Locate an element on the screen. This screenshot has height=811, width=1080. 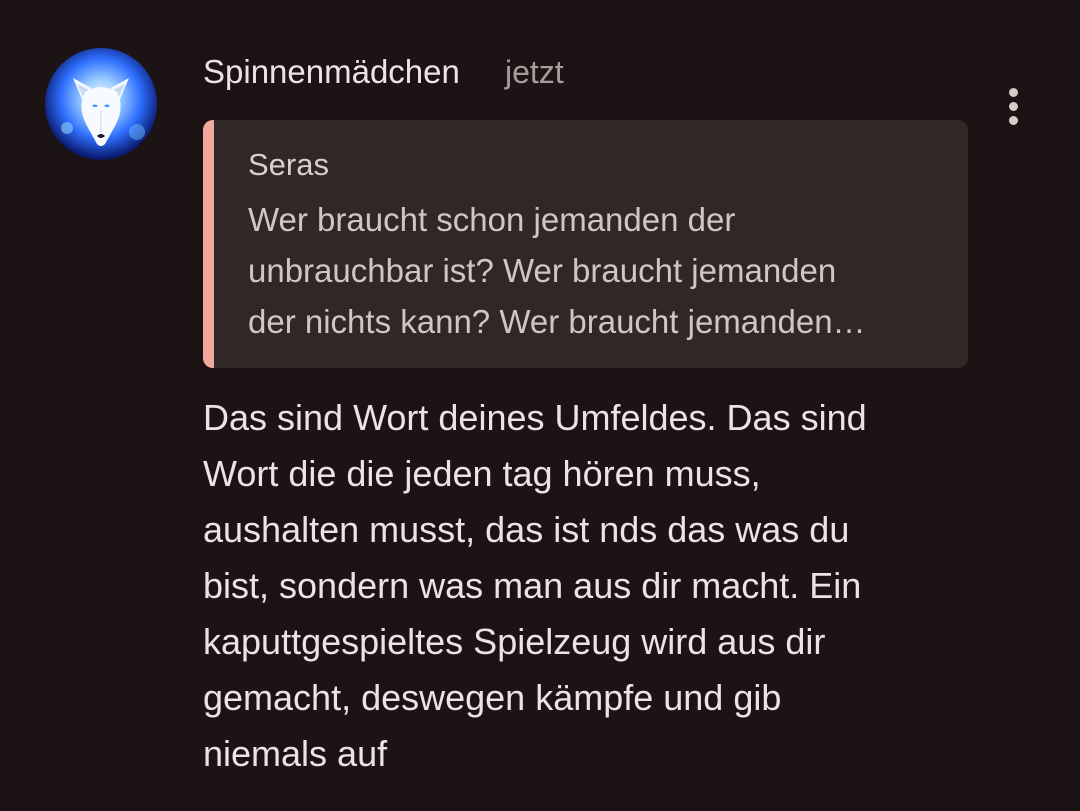
more-vertical-icon is located at coordinates (1013, 92).